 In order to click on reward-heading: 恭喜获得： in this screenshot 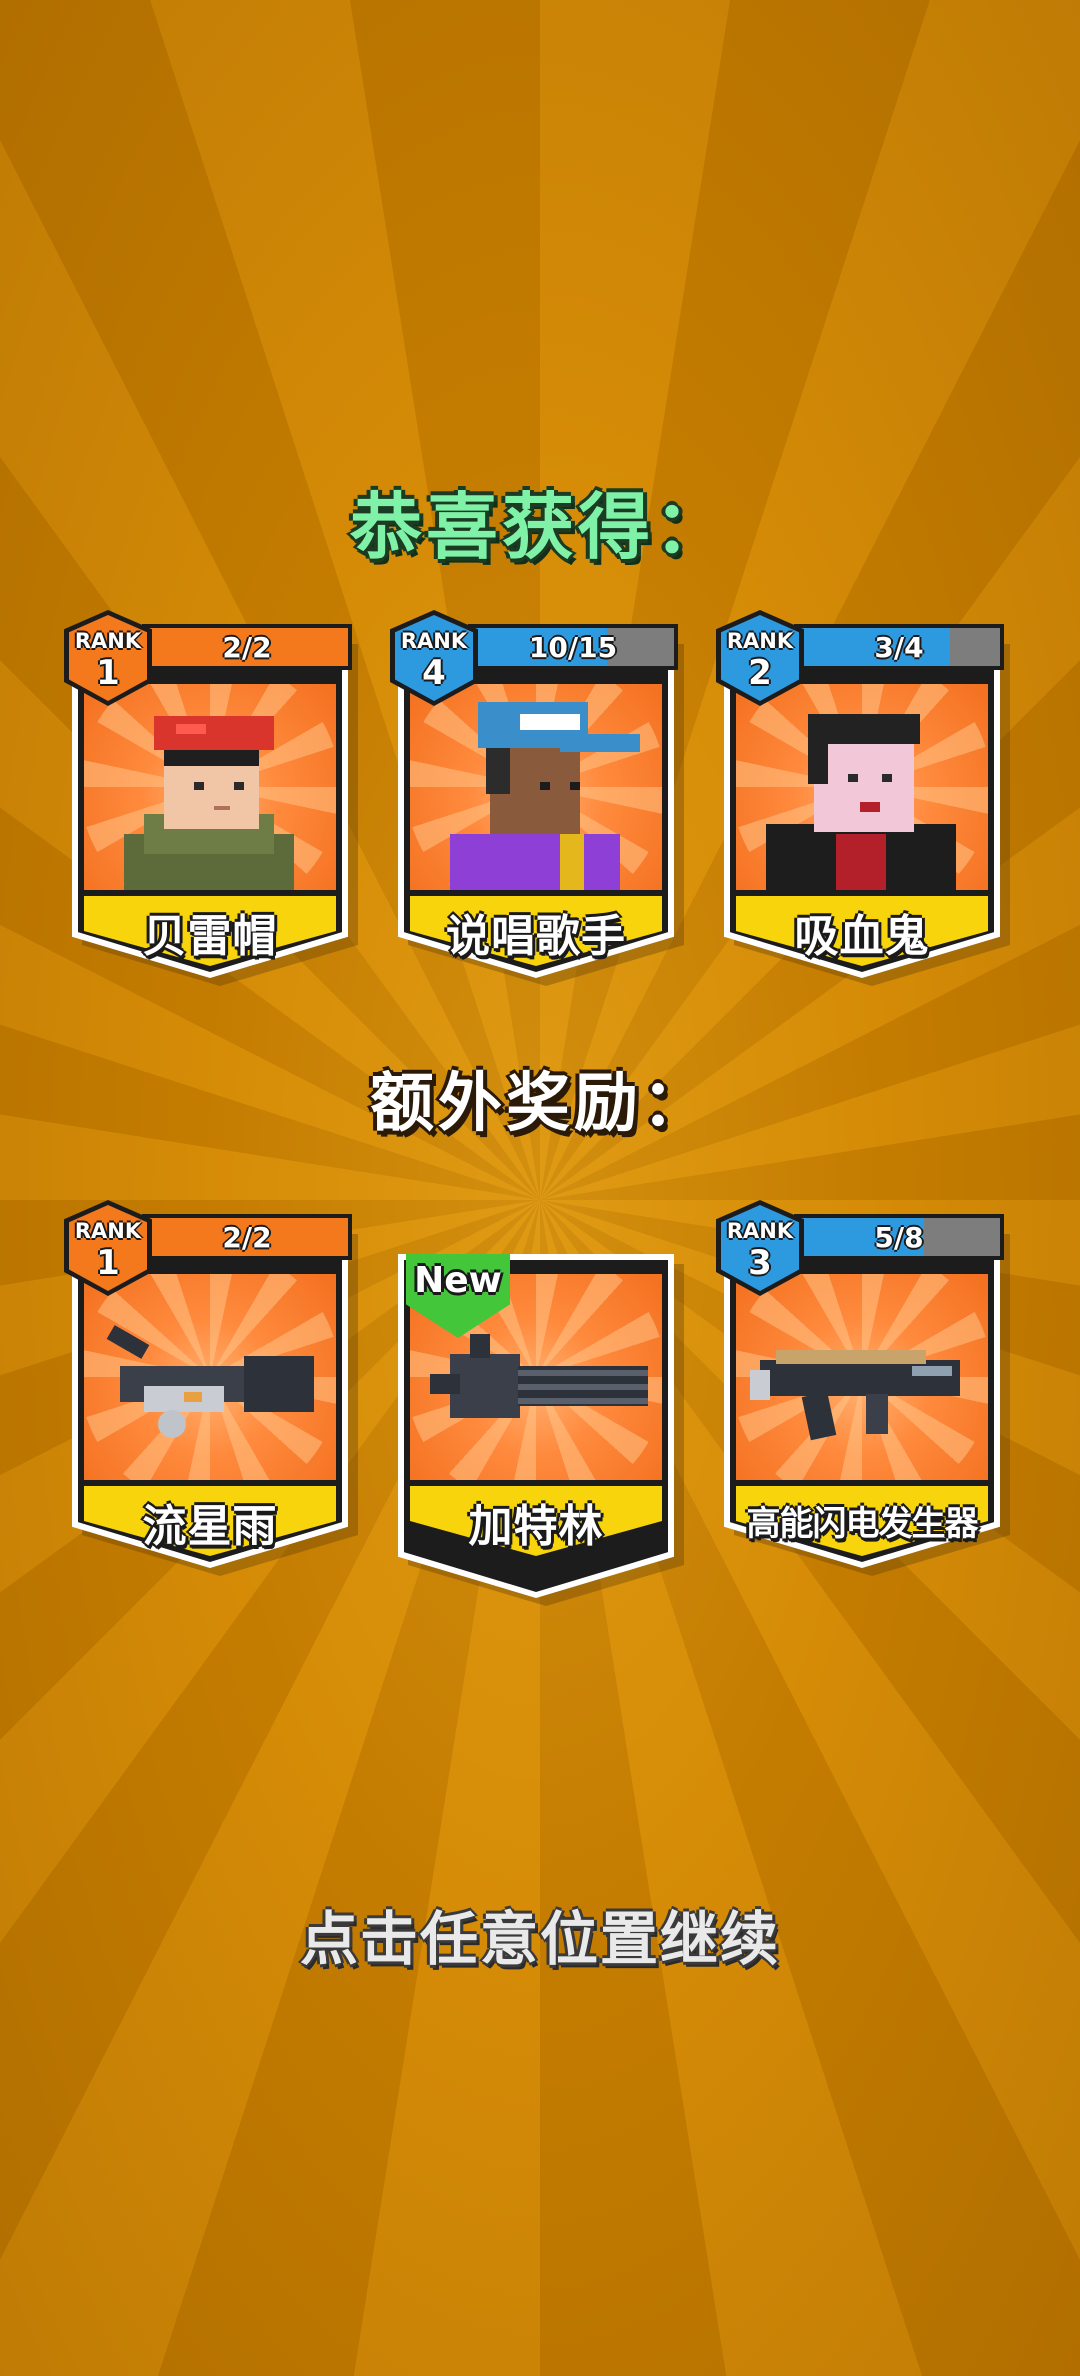, I will do `click(539, 527)`.